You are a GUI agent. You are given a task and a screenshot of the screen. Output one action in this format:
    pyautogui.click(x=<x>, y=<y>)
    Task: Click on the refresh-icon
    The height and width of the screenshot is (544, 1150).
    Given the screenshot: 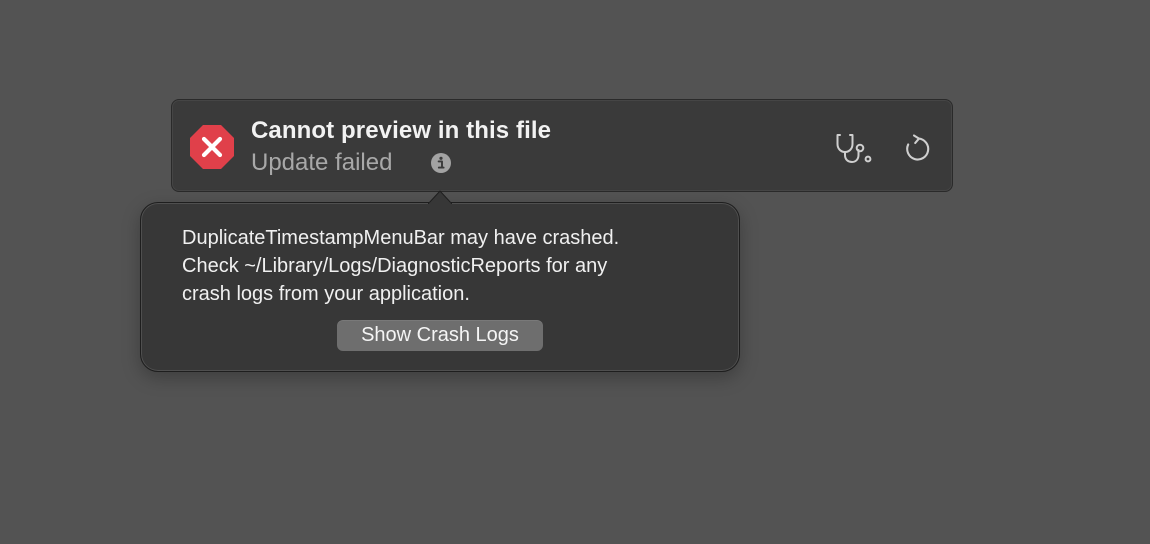 What is the action you would take?
    pyautogui.click(x=918, y=147)
    